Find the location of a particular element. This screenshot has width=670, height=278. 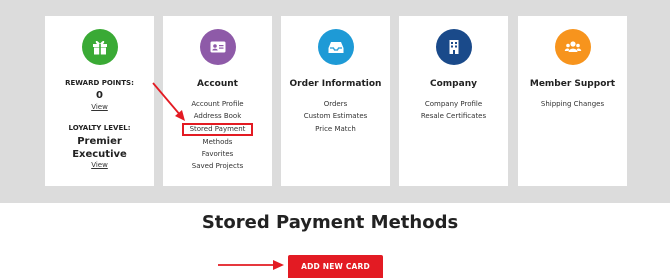

shipping-changes-link: Shipping Changes is located at coordinates (572, 104).